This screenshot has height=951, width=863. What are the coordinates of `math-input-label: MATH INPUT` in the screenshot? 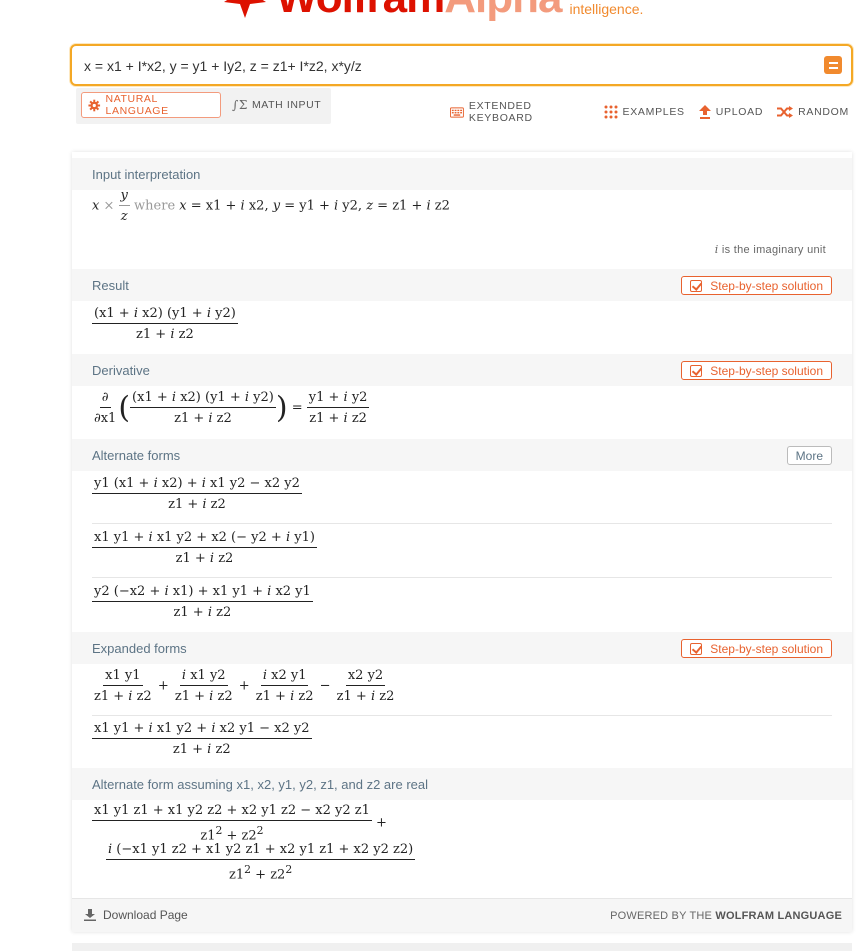 It's located at (286, 105).